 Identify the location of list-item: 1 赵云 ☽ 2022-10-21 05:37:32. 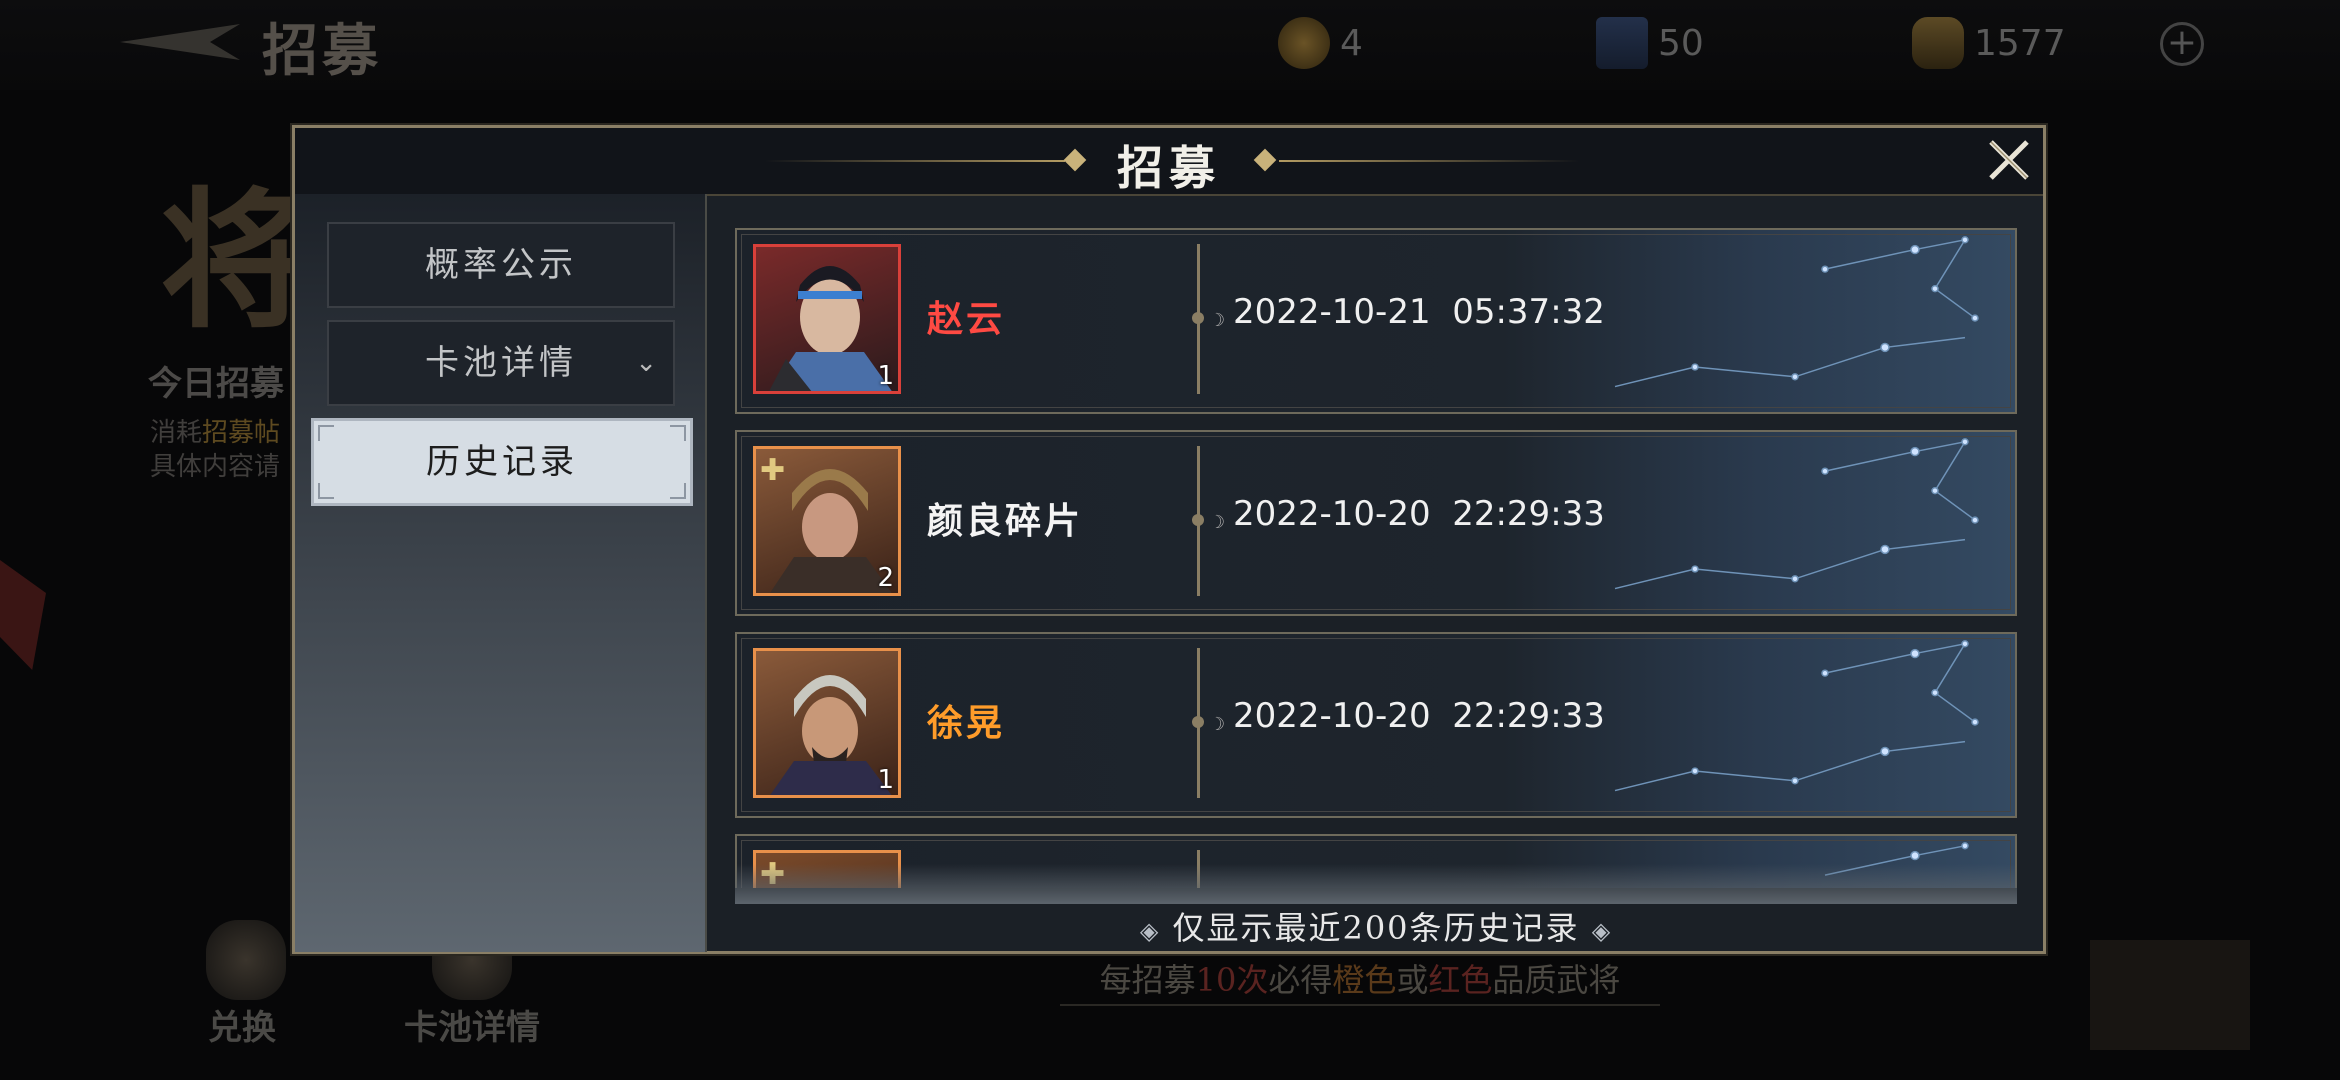
(1376, 321).